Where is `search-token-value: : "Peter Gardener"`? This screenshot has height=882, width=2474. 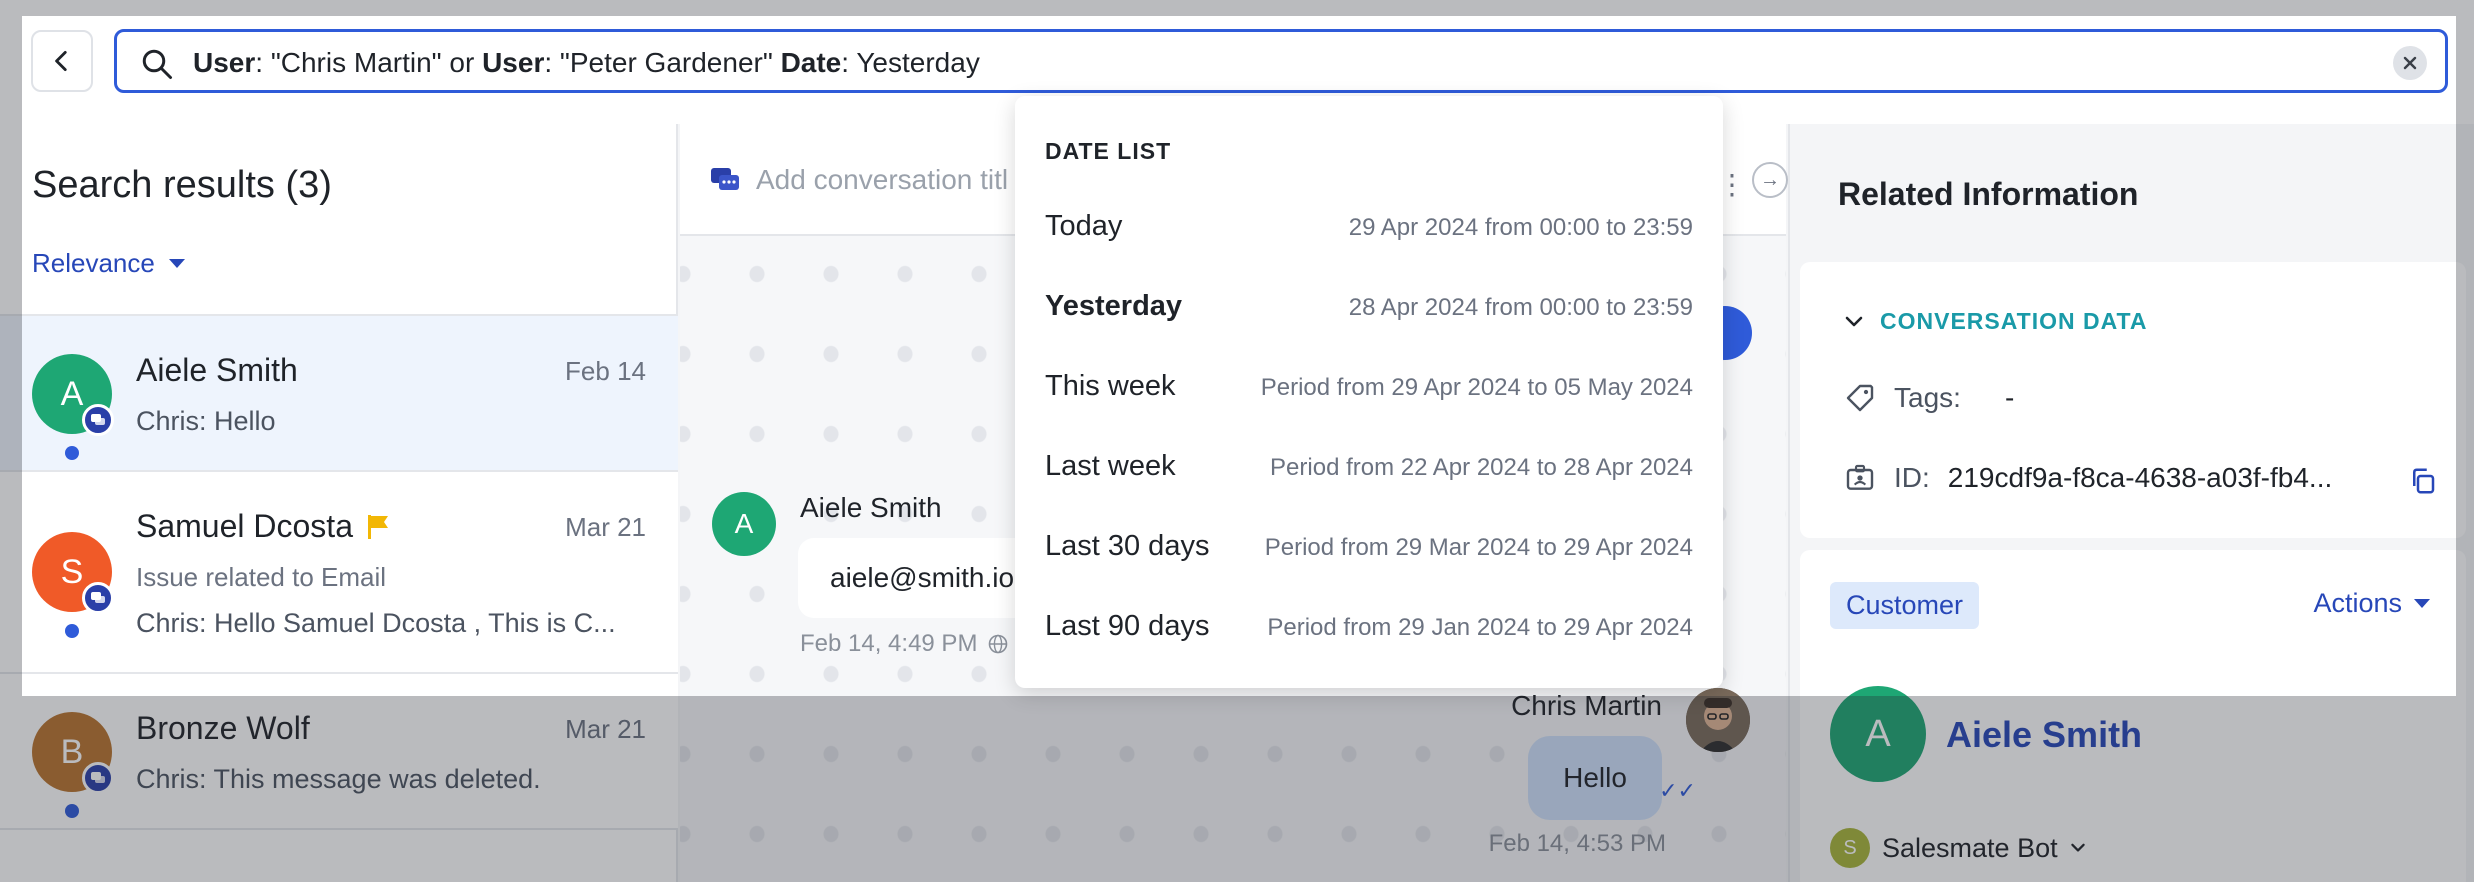 search-token-value: : "Peter Gardener" is located at coordinates (662, 62).